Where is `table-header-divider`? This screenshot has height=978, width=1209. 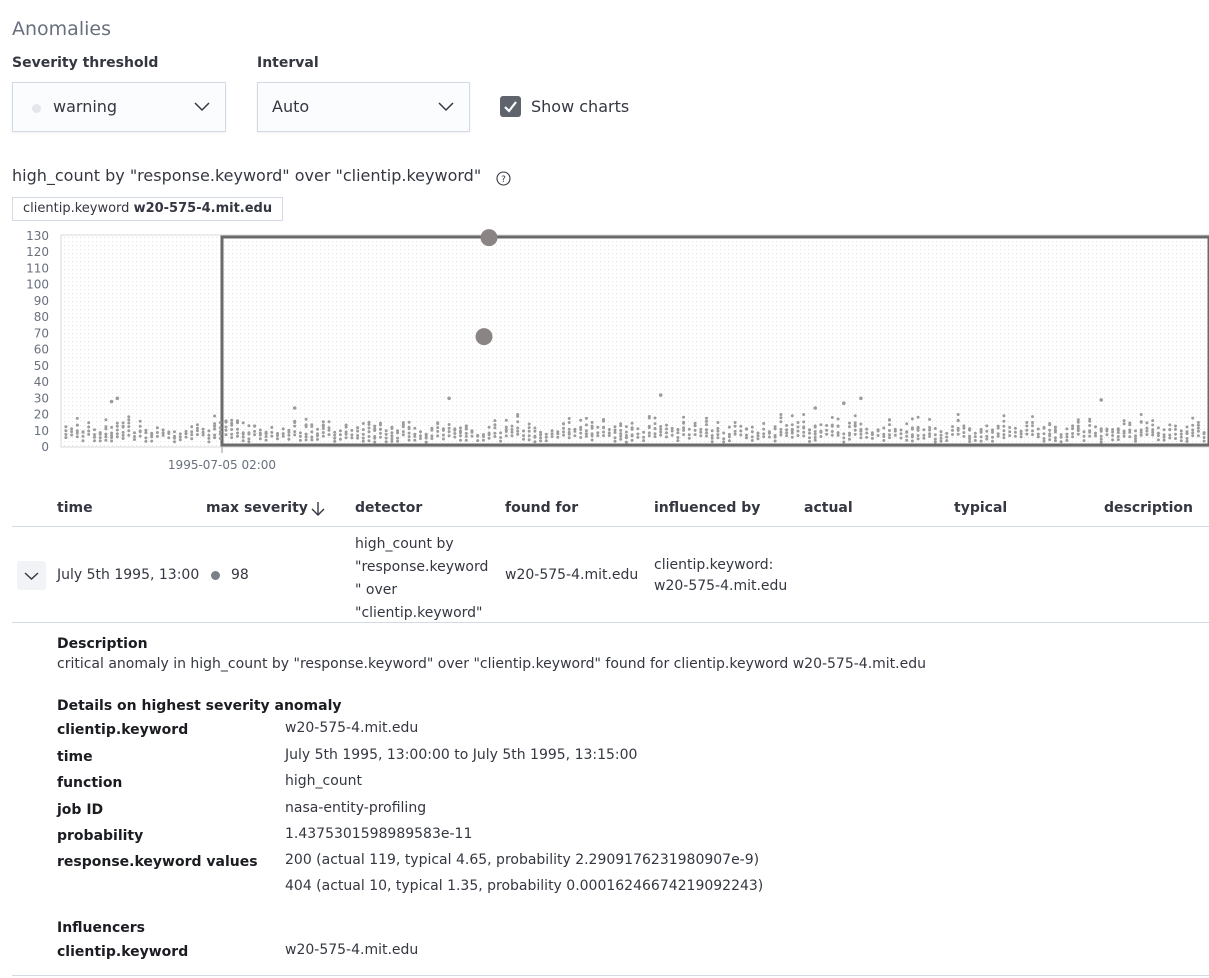 table-header-divider is located at coordinates (610, 526).